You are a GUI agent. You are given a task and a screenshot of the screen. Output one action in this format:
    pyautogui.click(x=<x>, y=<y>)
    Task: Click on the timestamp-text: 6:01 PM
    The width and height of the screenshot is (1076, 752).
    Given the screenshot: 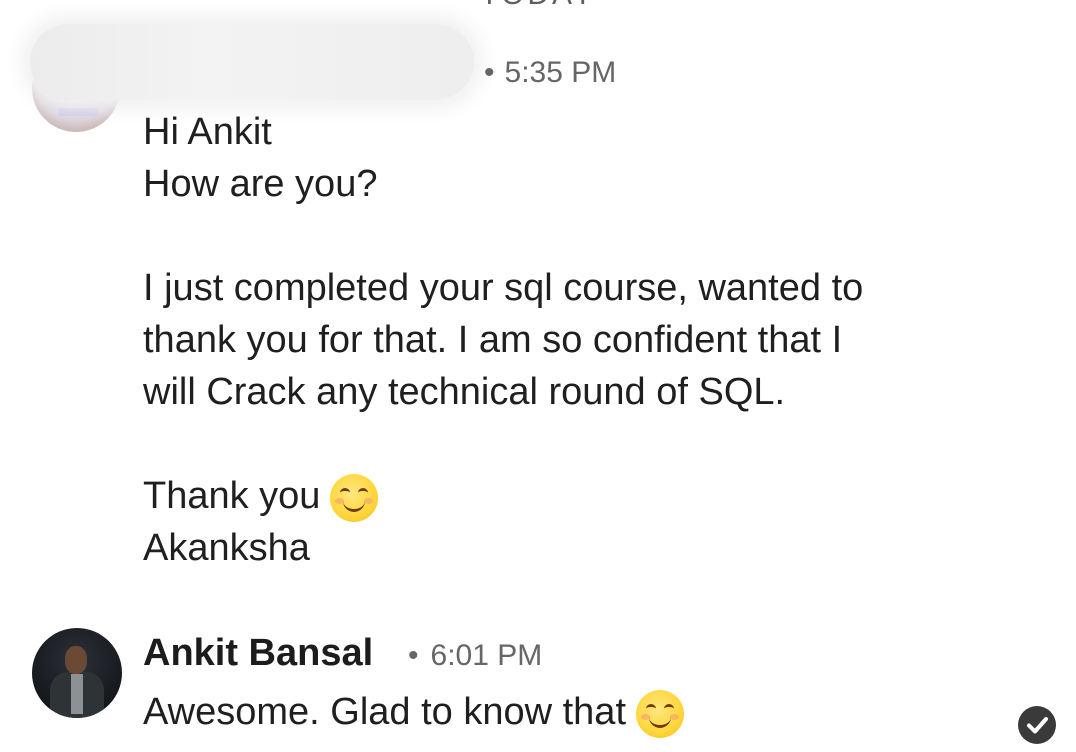 What is the action you would take?
    pyautogui.click(x=486, y=655)
    